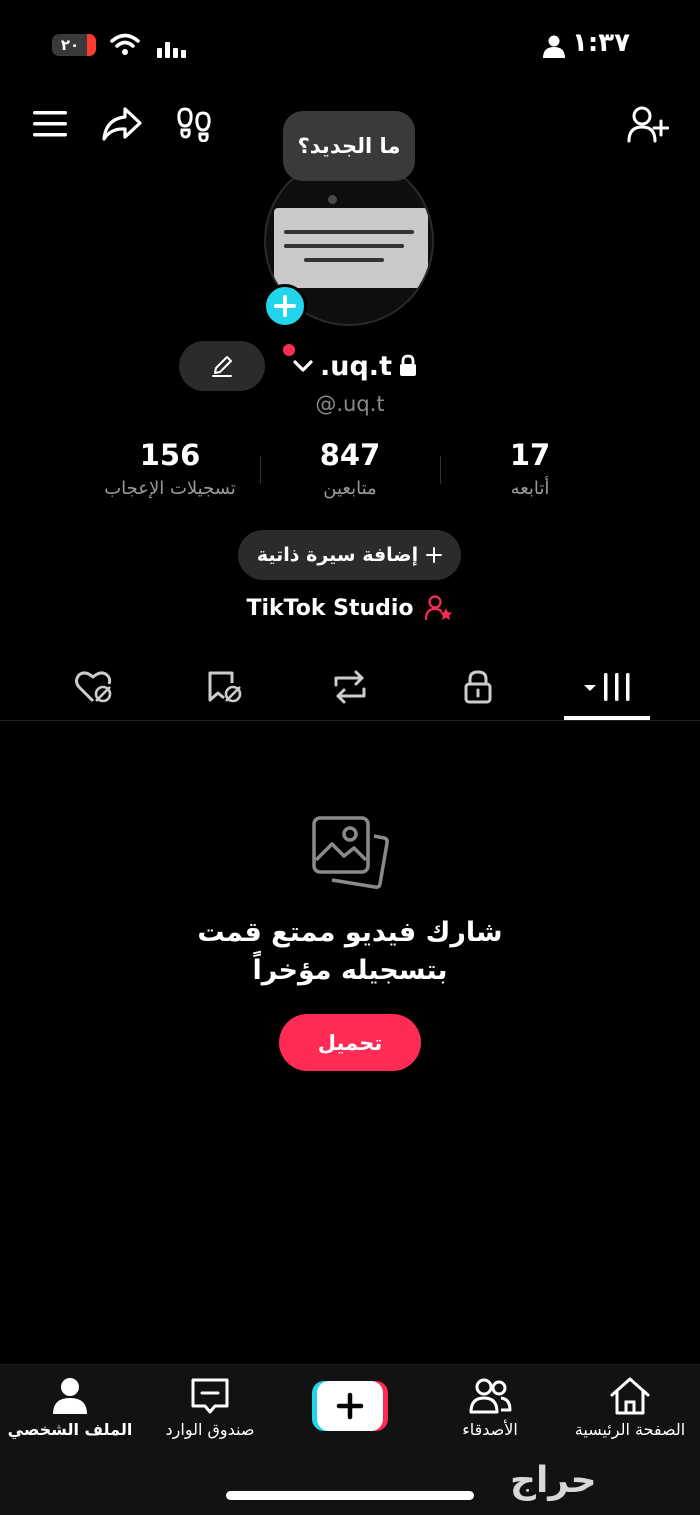 The height and width of the screenshot is (1515, 700). What do you see at coordinates (170, 468) in the screenshot?
I see `stat-likes: 156 تسجيلات الإعجاب` at bounding box center [170, 468].